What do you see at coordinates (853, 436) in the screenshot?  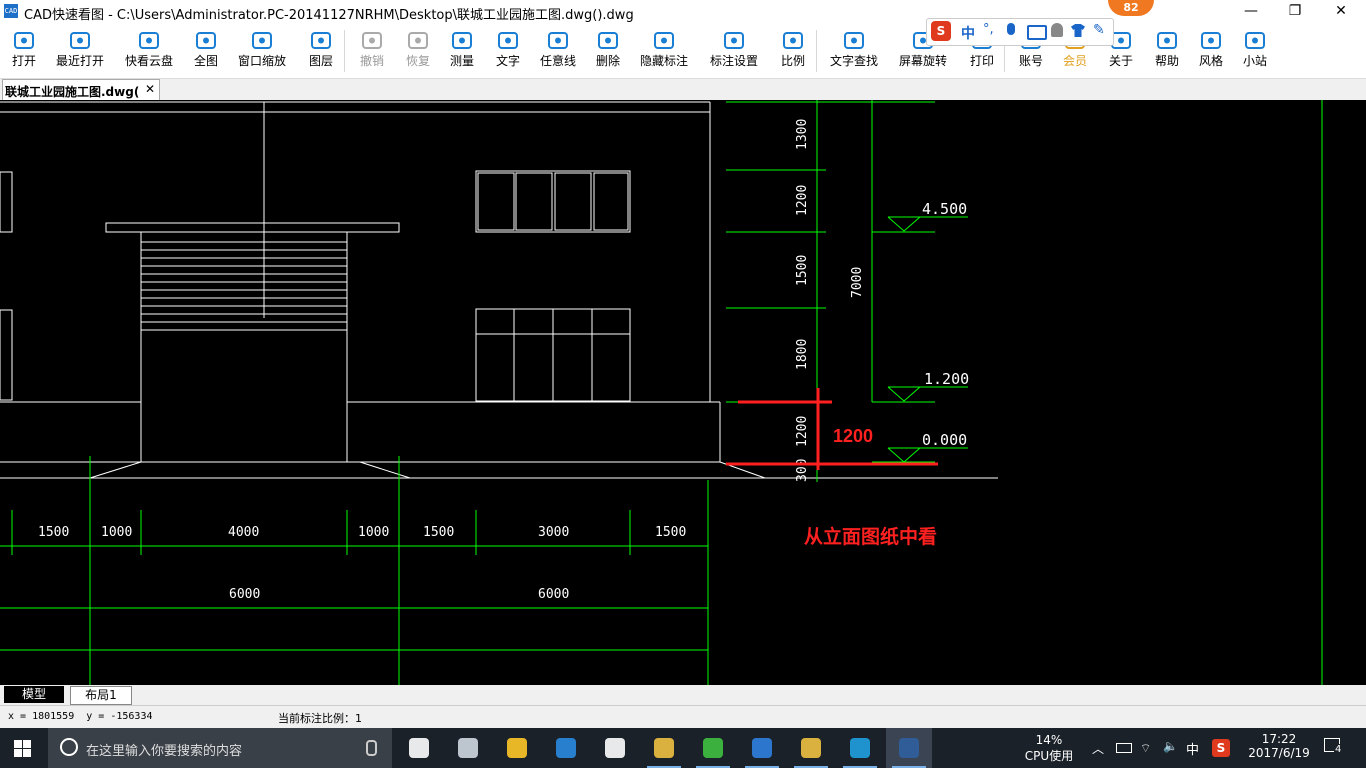 I see `annotation-value: 1200` at bounding box center [853, 436].